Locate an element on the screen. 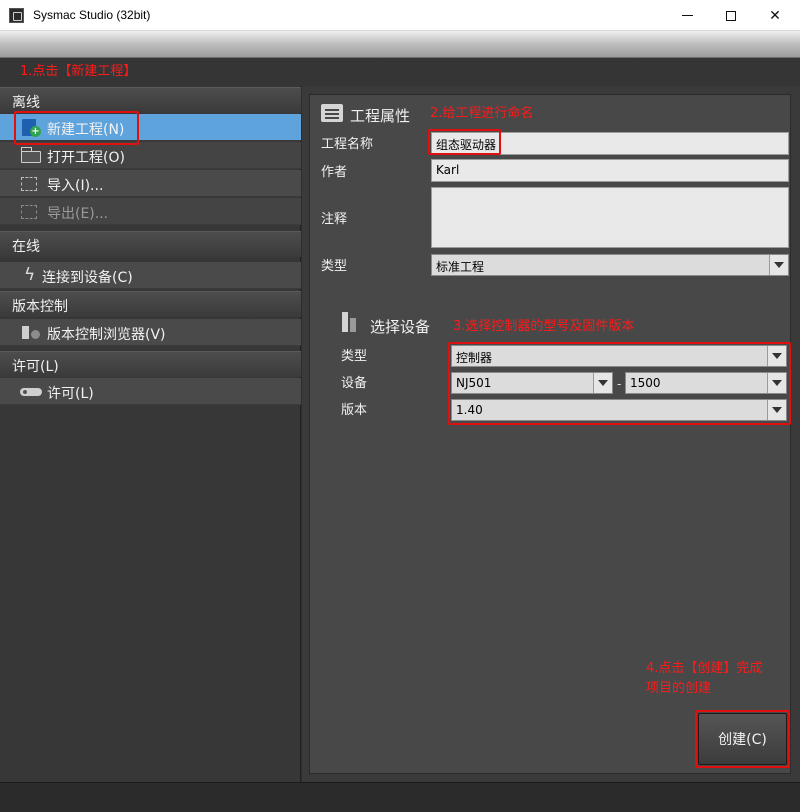 This screenshot has width=800, height=812. version-control-icon is located at coordinates (32, 332).